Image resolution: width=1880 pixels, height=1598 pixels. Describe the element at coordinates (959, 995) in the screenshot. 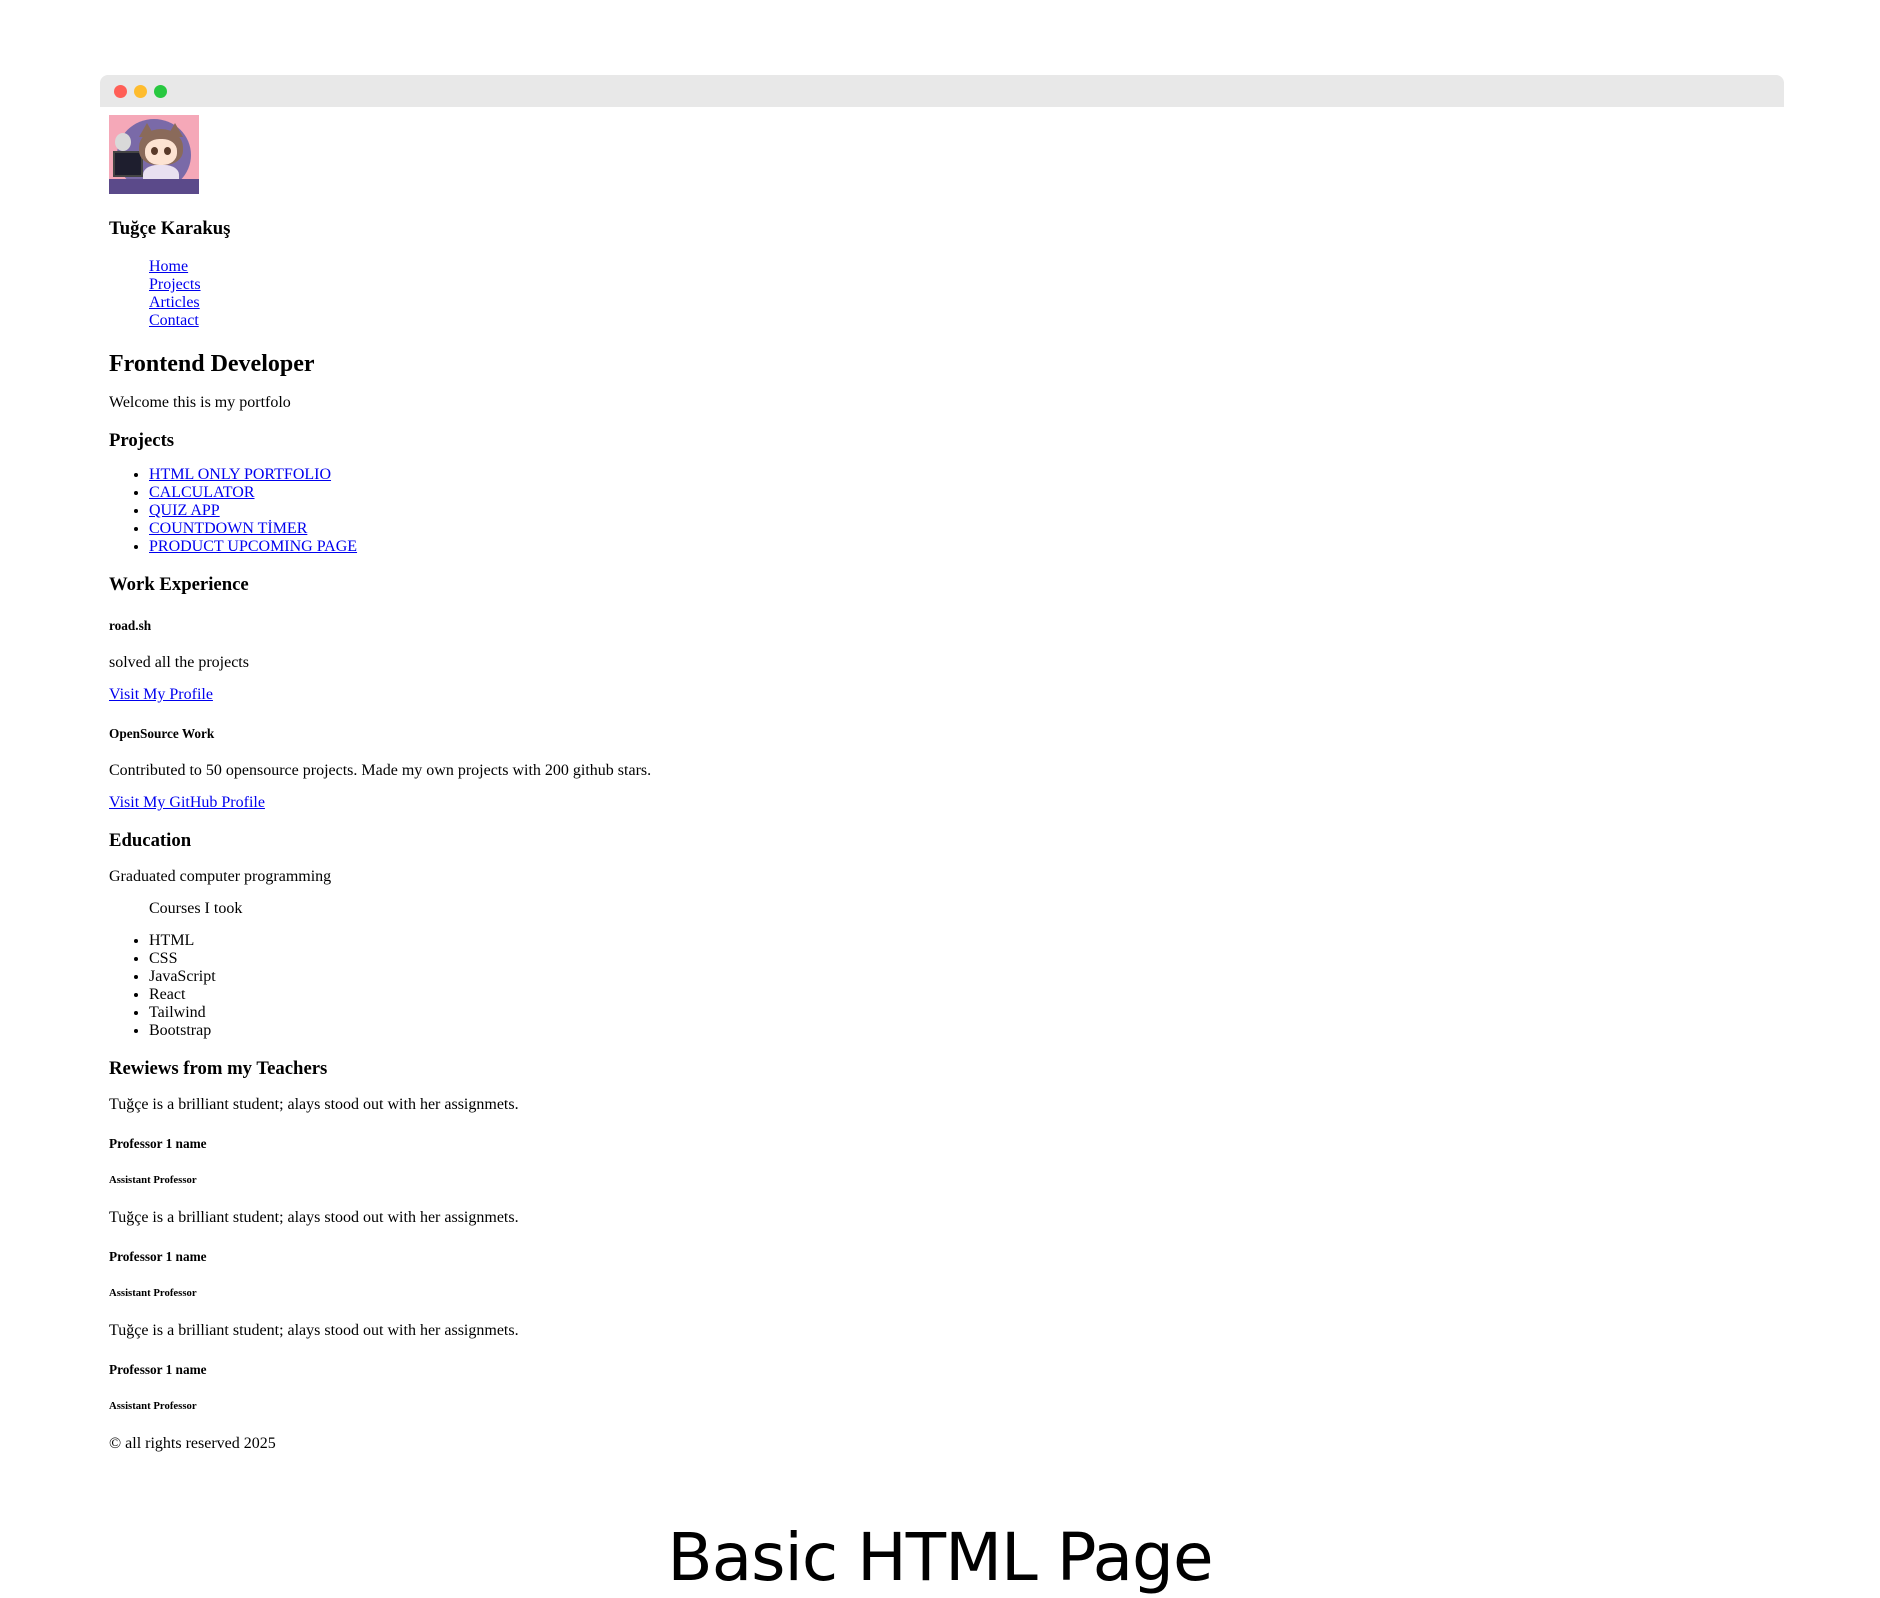

I see `list-item: React` at that location.